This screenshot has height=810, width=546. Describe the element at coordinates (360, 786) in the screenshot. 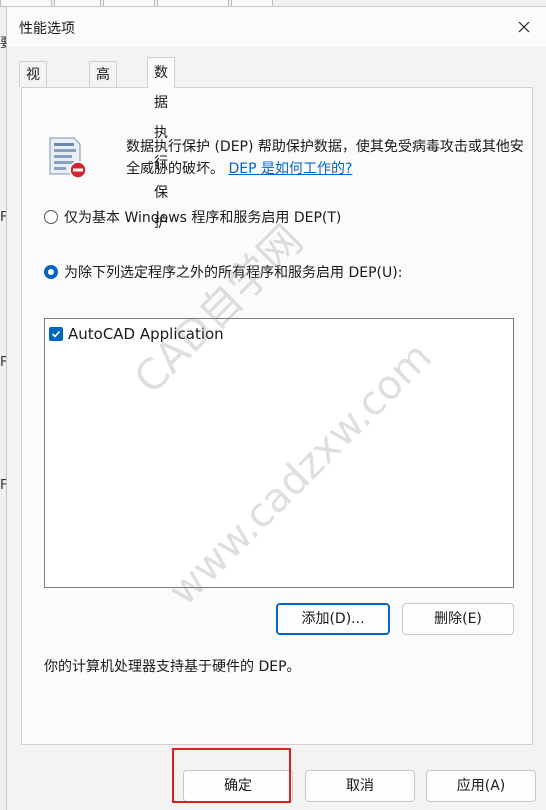

I see `cancel-button: 取消` at that location.